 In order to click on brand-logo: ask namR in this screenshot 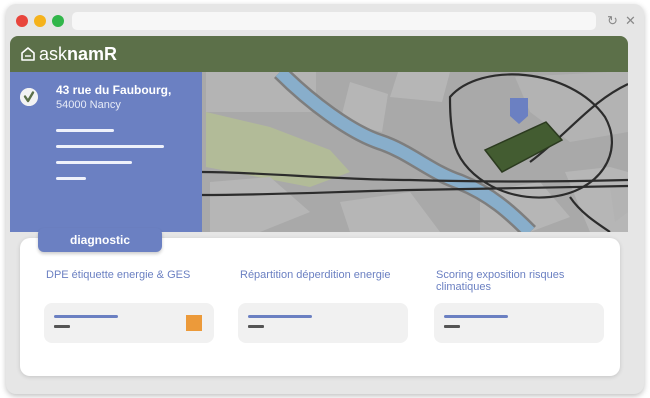, I will do `click(68, 54)`.